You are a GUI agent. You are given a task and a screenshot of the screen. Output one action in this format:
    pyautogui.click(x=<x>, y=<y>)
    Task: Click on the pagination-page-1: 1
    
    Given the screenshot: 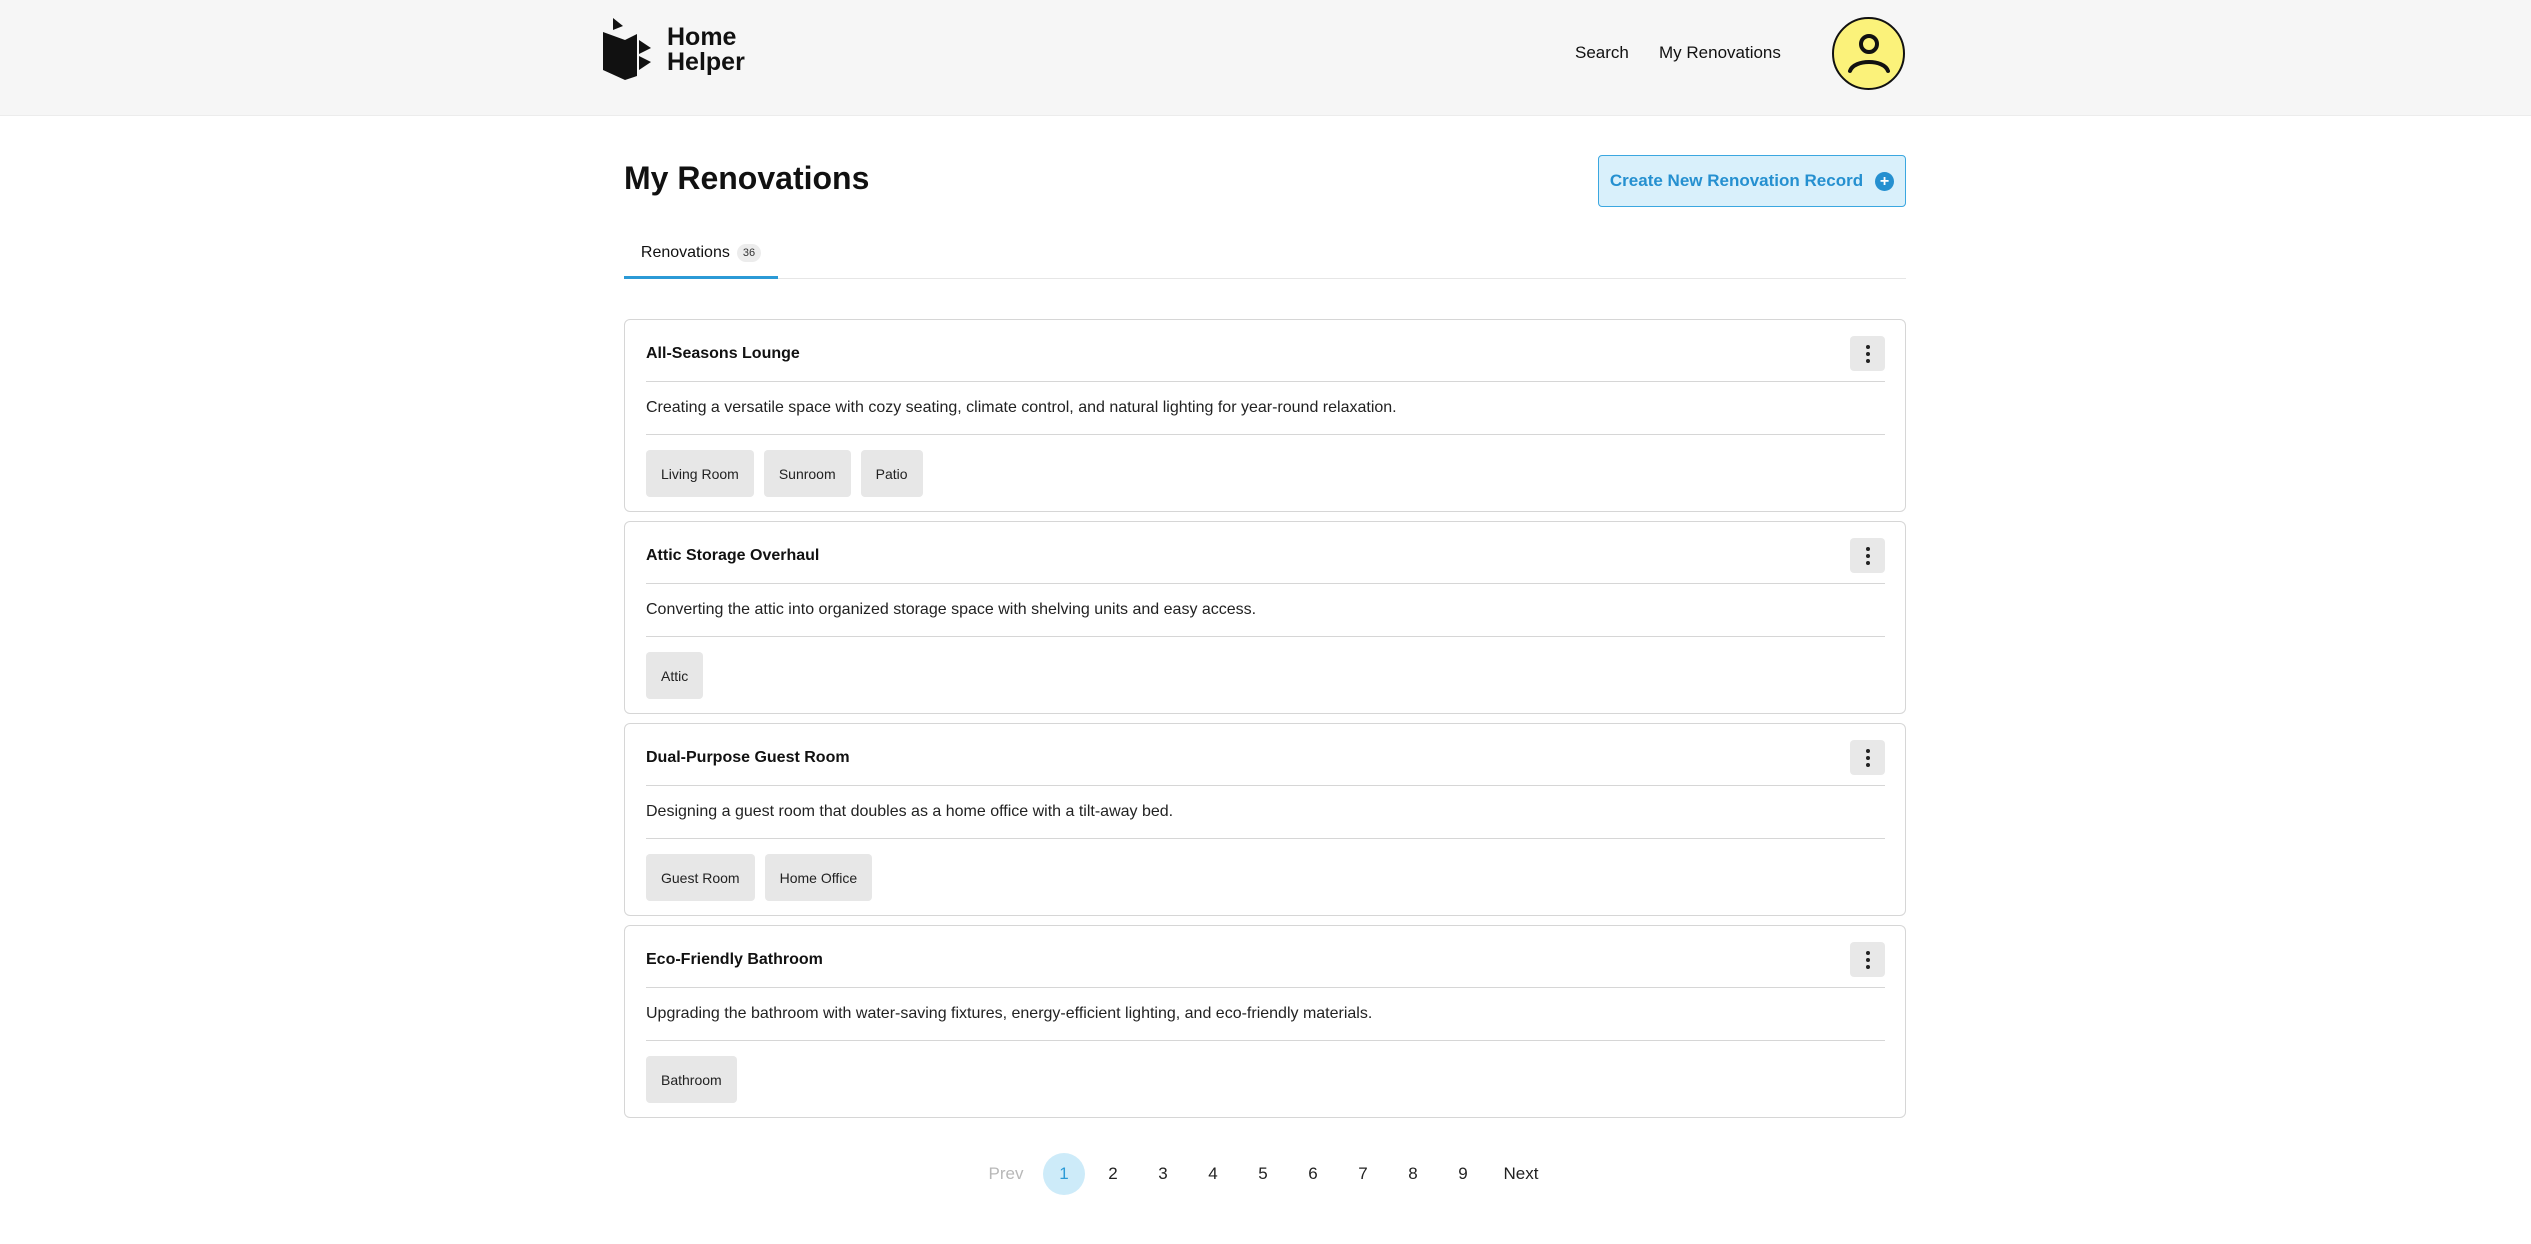 What is the action you would take?
    pyautogui.click(x=1064, y=1174)
    